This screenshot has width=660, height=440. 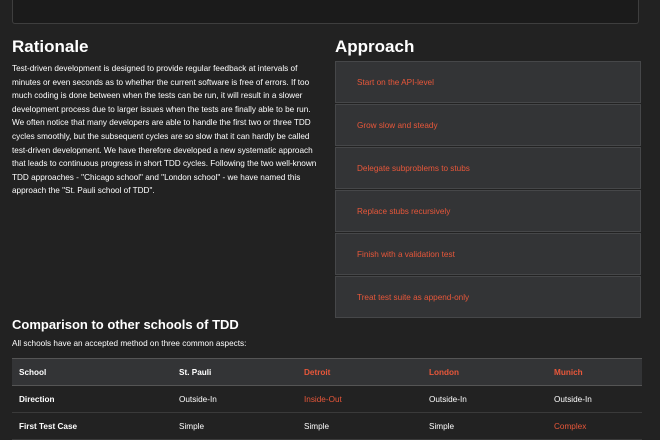 What do you see at coordinates (234, 399) in the screenshot?
I see `cell-st-pauli-direction: Outside-In` at bounding box center [234, 399].